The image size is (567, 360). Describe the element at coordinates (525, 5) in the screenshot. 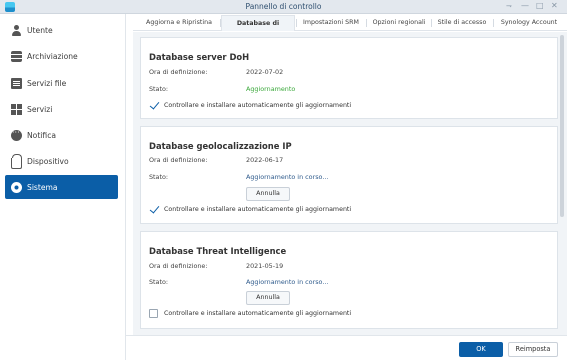

I see `minimize-icon: —` at that location.